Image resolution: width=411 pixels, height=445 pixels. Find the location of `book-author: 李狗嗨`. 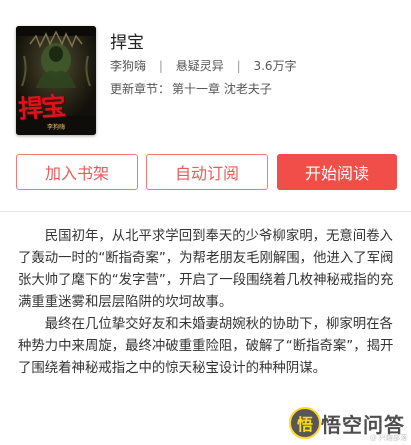

book-author: 李狗嗨 is located at coordinates (128, 66).